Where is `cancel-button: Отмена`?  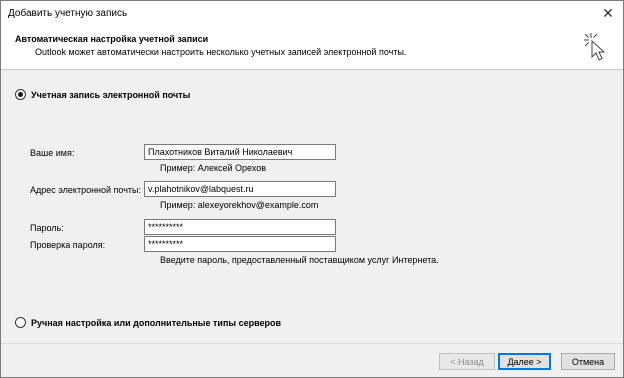 cancel-button: Отмена is located at coordinates (588, 361).